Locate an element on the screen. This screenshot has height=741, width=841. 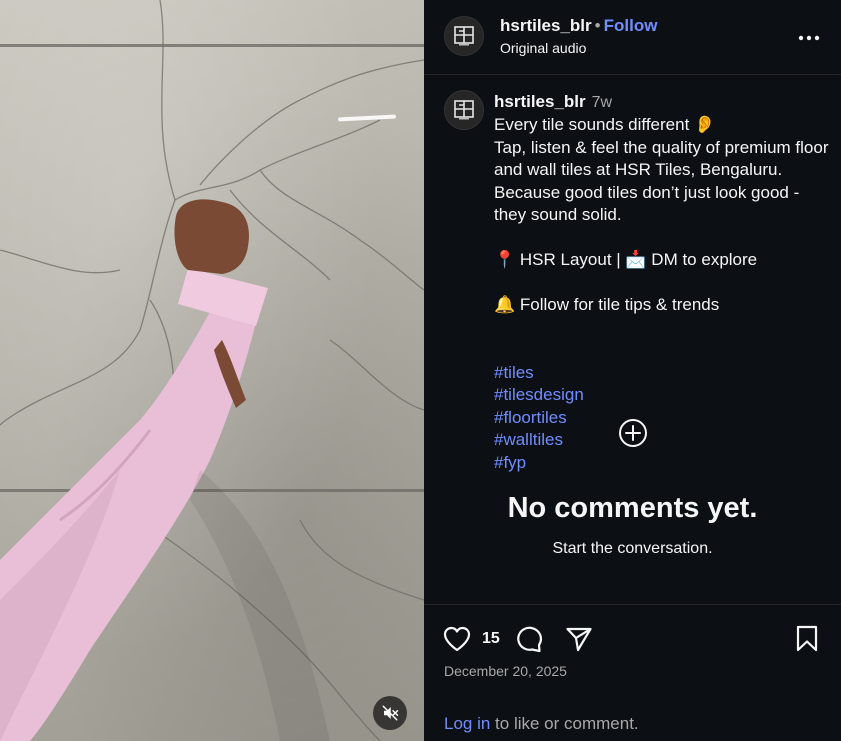
muted-speaker-icon is located at coordinates (390, 713).